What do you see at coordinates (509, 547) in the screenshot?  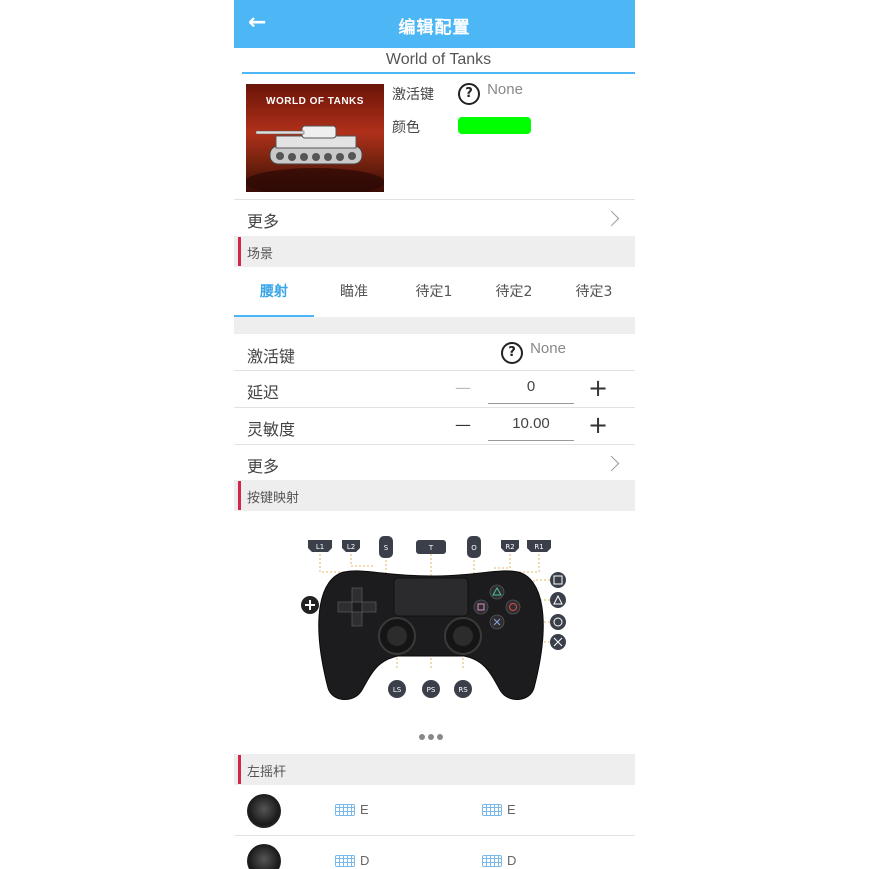 I see `svg-text: R2` at bounding box center [509, 547].